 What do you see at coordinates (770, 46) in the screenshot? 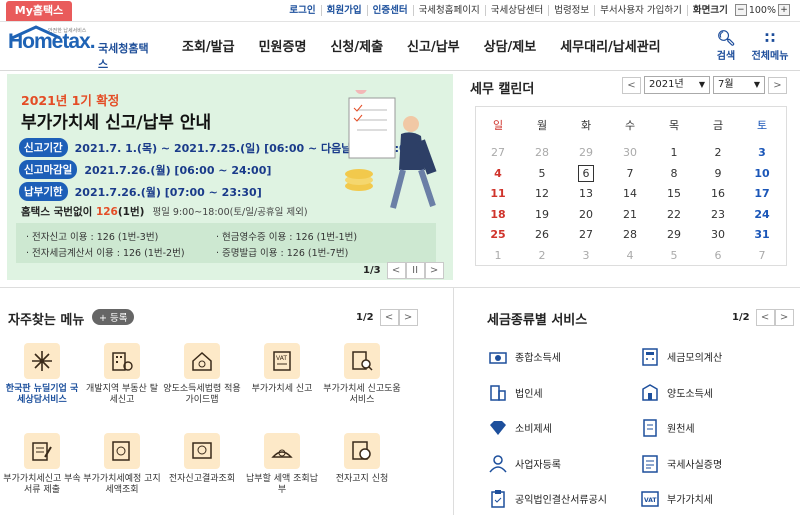
I see `all-menu-button: ∷ 전체메뉴` at bounding box center [770, 46].